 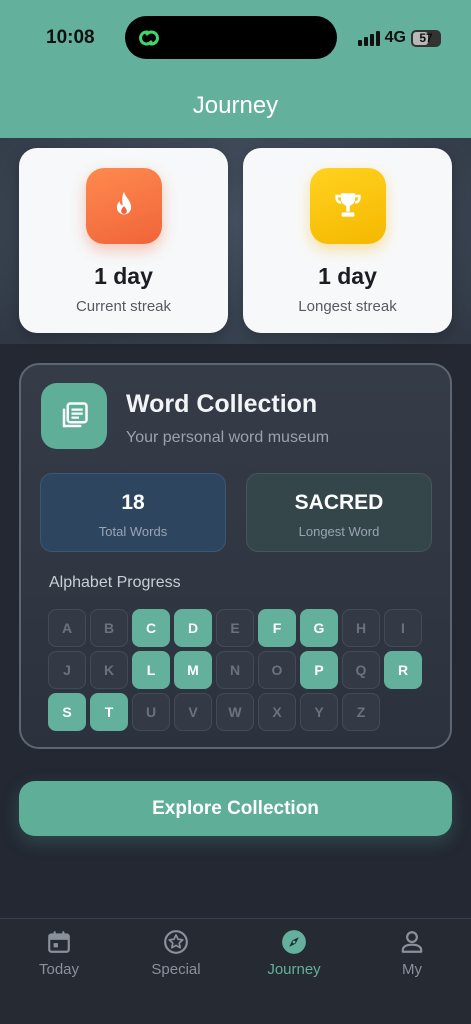 I want to click on person-icon, so click(x=412, y=942).